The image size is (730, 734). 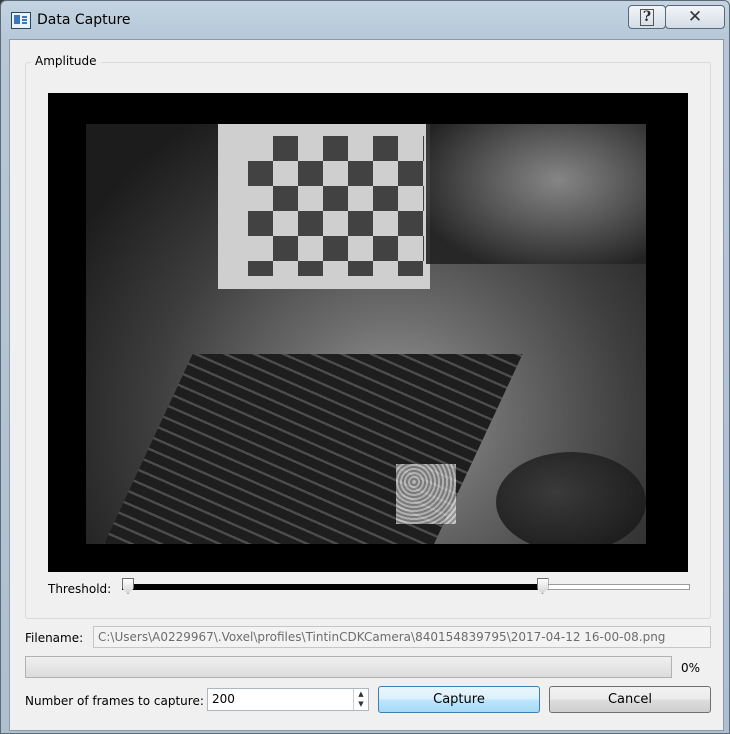 What do you see at coordinates (324, 206) in the screenshot?
I see `checkerboard-target` at bounding box center [324, 206].